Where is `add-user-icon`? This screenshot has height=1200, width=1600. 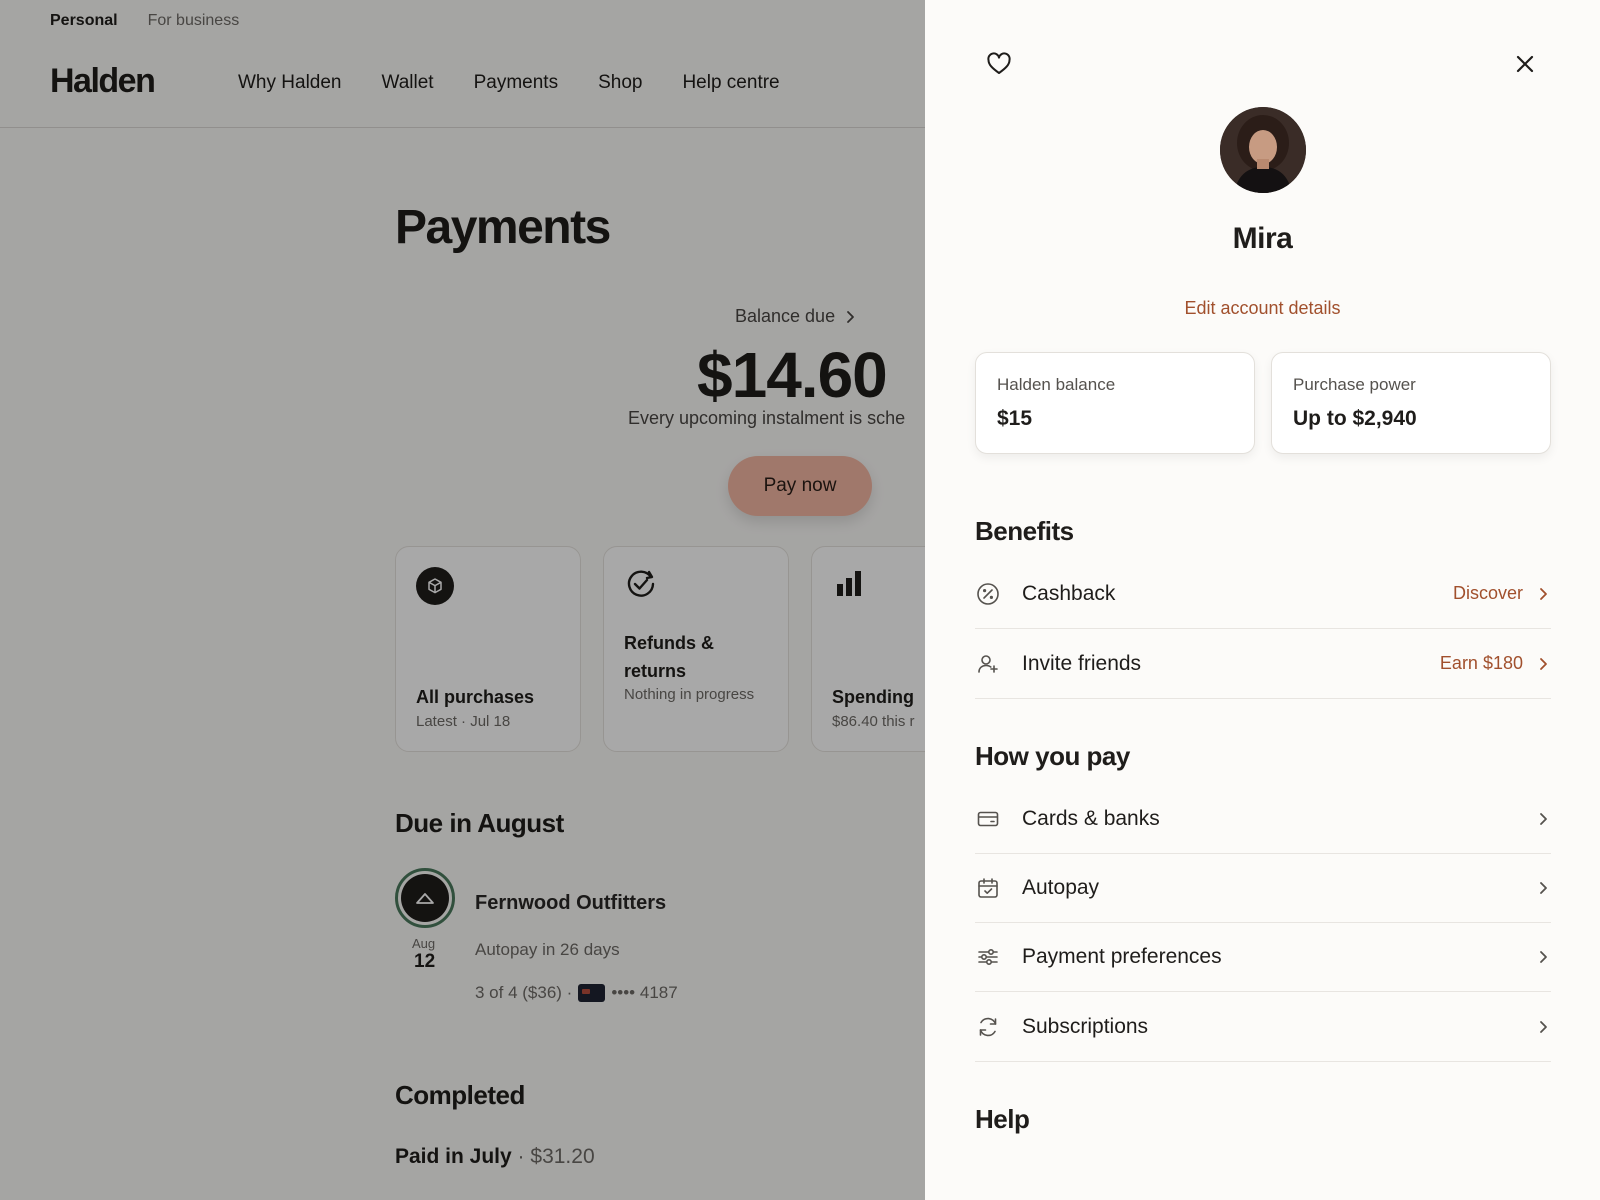 add-user-icon is located at coordinates (988, 664).